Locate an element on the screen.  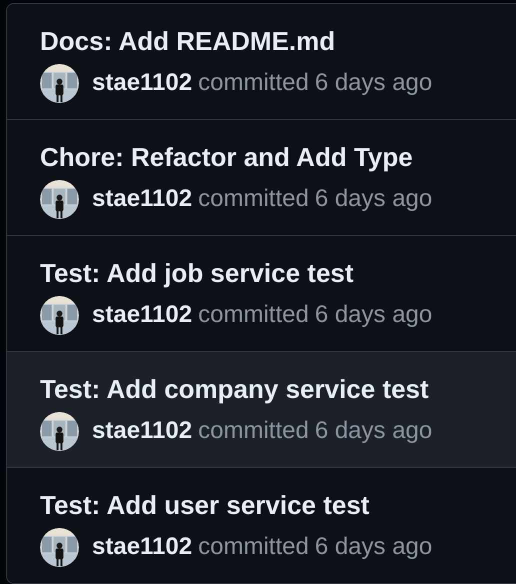
commit-message: Test: Add company service test is located at coordinates (234, 389).